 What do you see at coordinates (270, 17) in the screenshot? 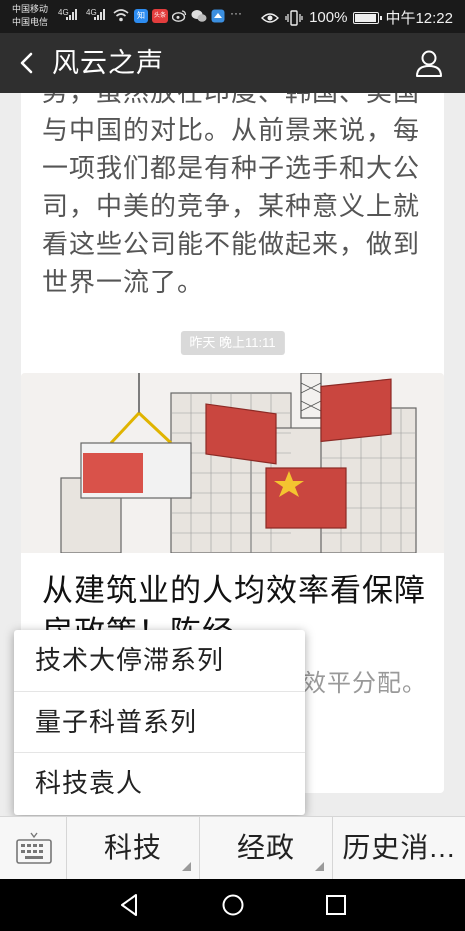
I see `eye-icon` at bounding box center [270, 17].